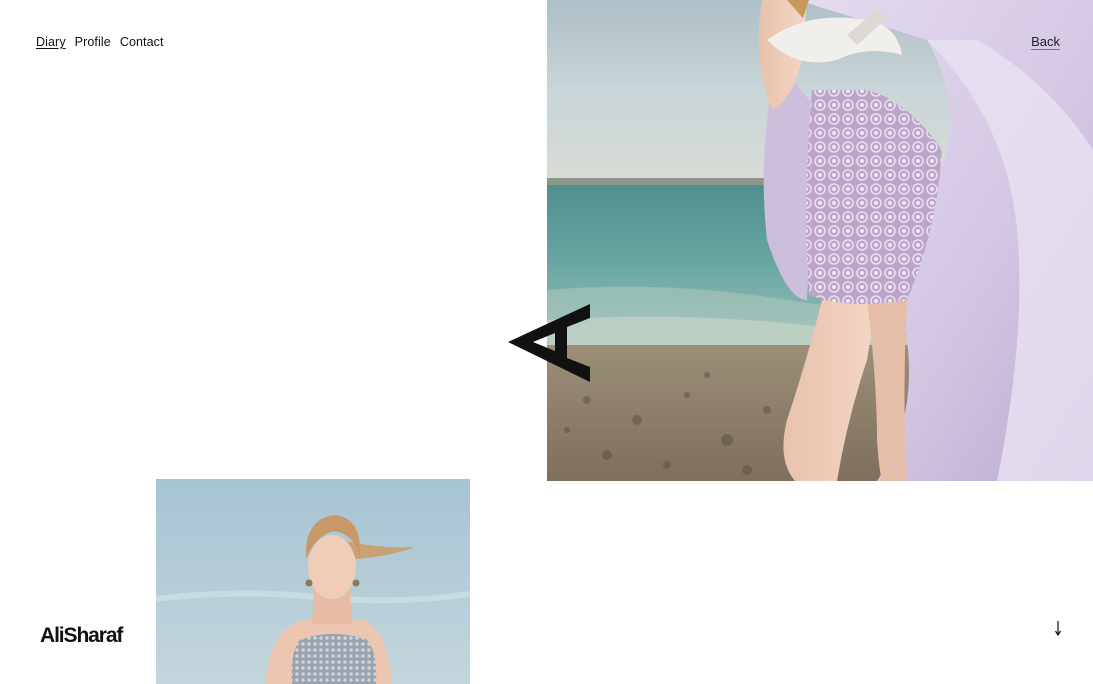 This screenshot has width=1093, height=684. I want to click on nav-item-diary: Diary, so click(51, 42).